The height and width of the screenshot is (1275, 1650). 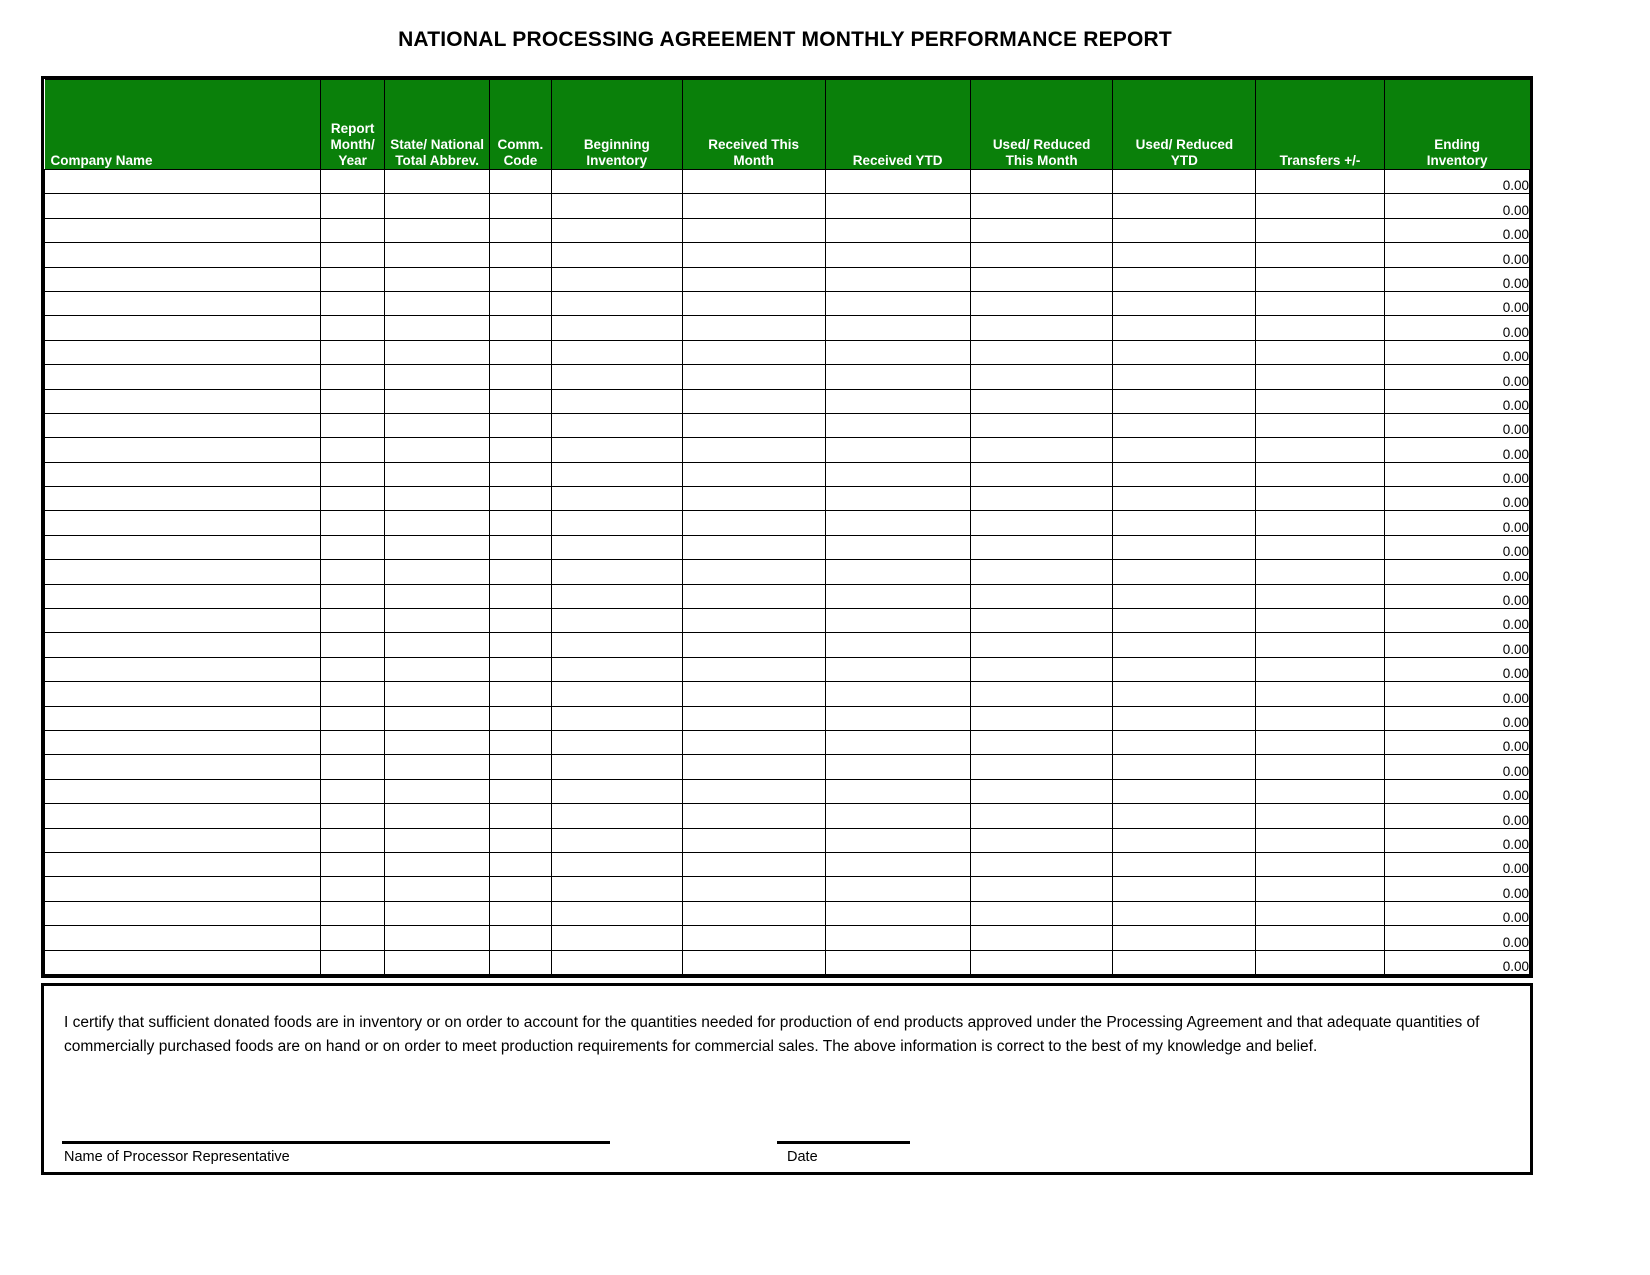 I want to click on signature-line-name, so click(x=336, y=1142).